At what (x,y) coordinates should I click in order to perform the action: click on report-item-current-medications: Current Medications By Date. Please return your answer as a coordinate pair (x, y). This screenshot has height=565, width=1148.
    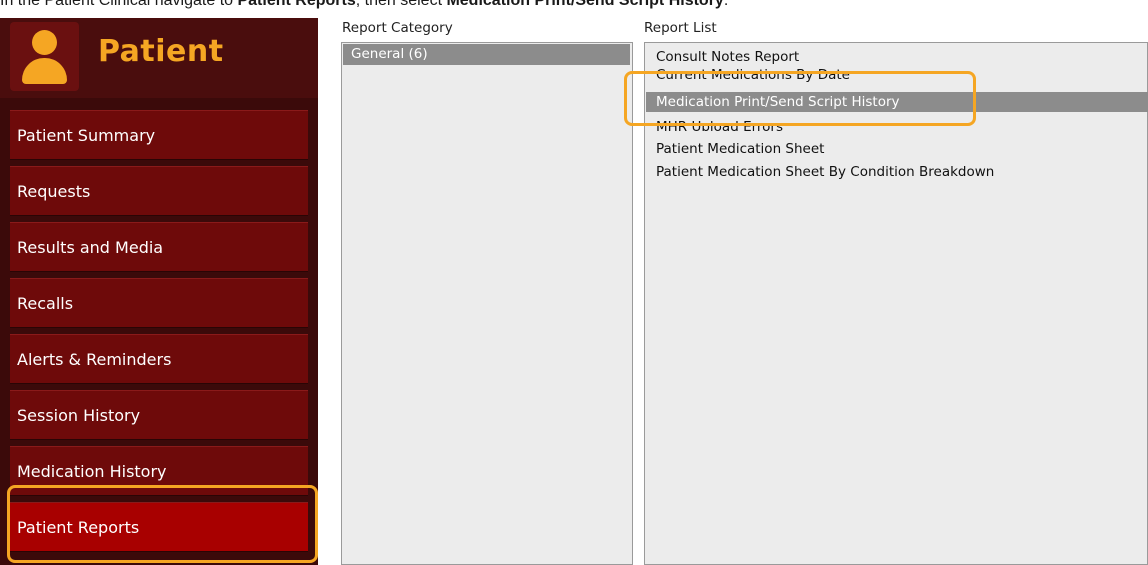
    Looking at the image, I should click on (753, 75).